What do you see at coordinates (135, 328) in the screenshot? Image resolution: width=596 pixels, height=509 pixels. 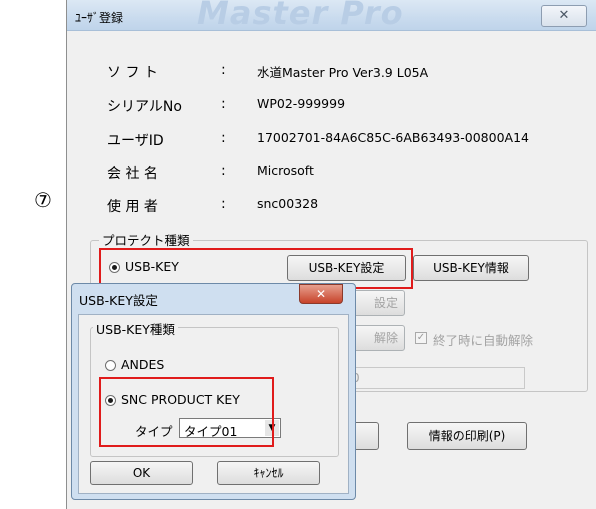 I see `usb-key-type-title: USB-KEY種類` at bounding box center [135, 328].